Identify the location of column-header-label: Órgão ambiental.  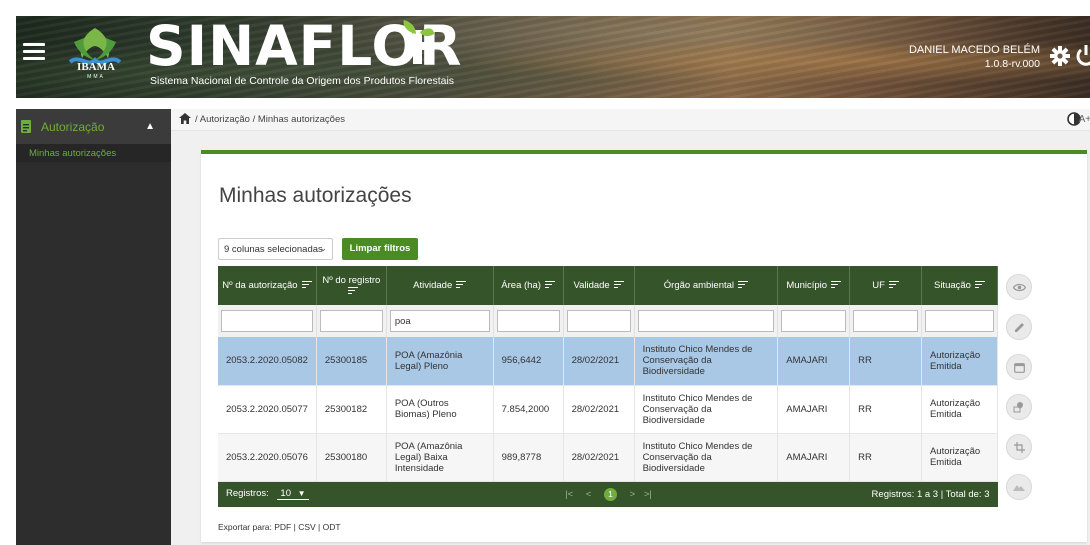
(699, 285).